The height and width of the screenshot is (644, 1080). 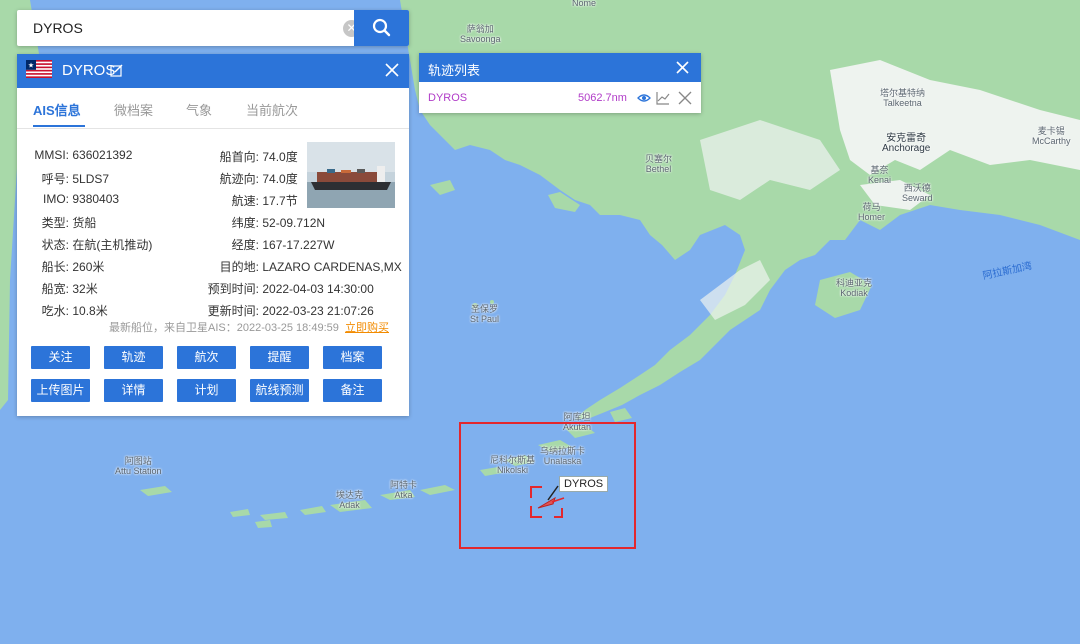 I want to click on map-label-kodiak: 科迪亚克 Kodiak, so click(x=854, y=288).